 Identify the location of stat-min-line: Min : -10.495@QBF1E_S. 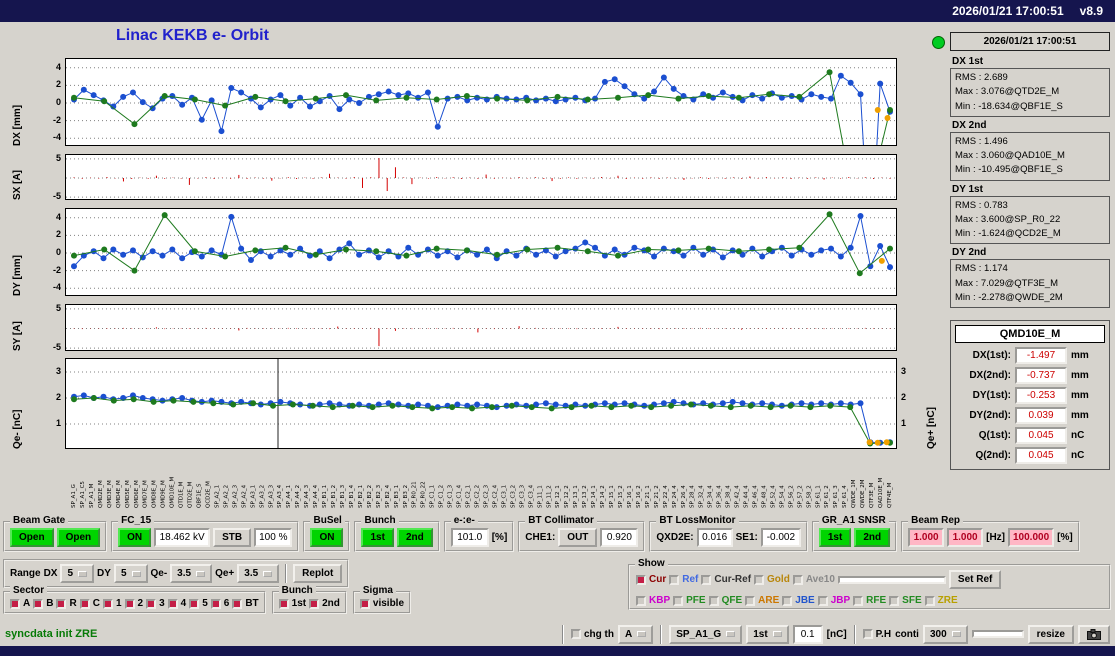
(1009, 170).